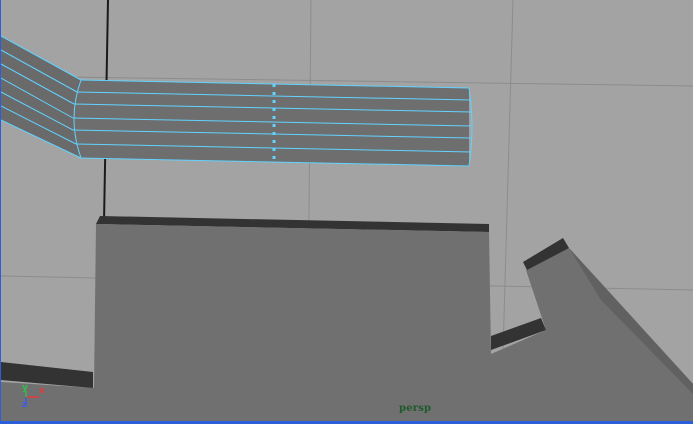 Image resolution: width=693 pixels, height=424 pixels. I want to click on camera-name-label: persp, so click(415, 408).